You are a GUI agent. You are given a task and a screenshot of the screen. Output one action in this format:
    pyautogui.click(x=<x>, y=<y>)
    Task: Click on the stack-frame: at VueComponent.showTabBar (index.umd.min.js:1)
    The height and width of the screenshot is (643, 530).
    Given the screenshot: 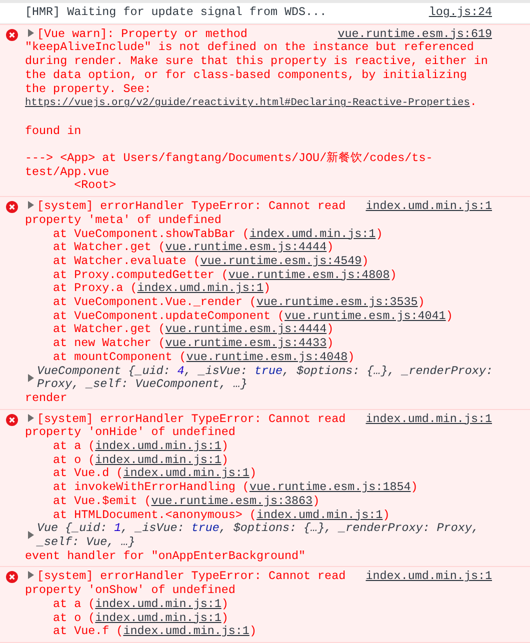 What is the action you would take?
    pyautogui.click(x=258, y=235)
    